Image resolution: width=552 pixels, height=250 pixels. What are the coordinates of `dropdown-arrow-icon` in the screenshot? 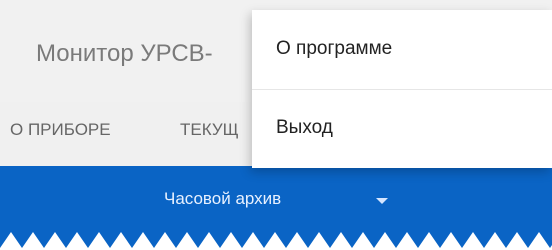 It's located at (382, 201).